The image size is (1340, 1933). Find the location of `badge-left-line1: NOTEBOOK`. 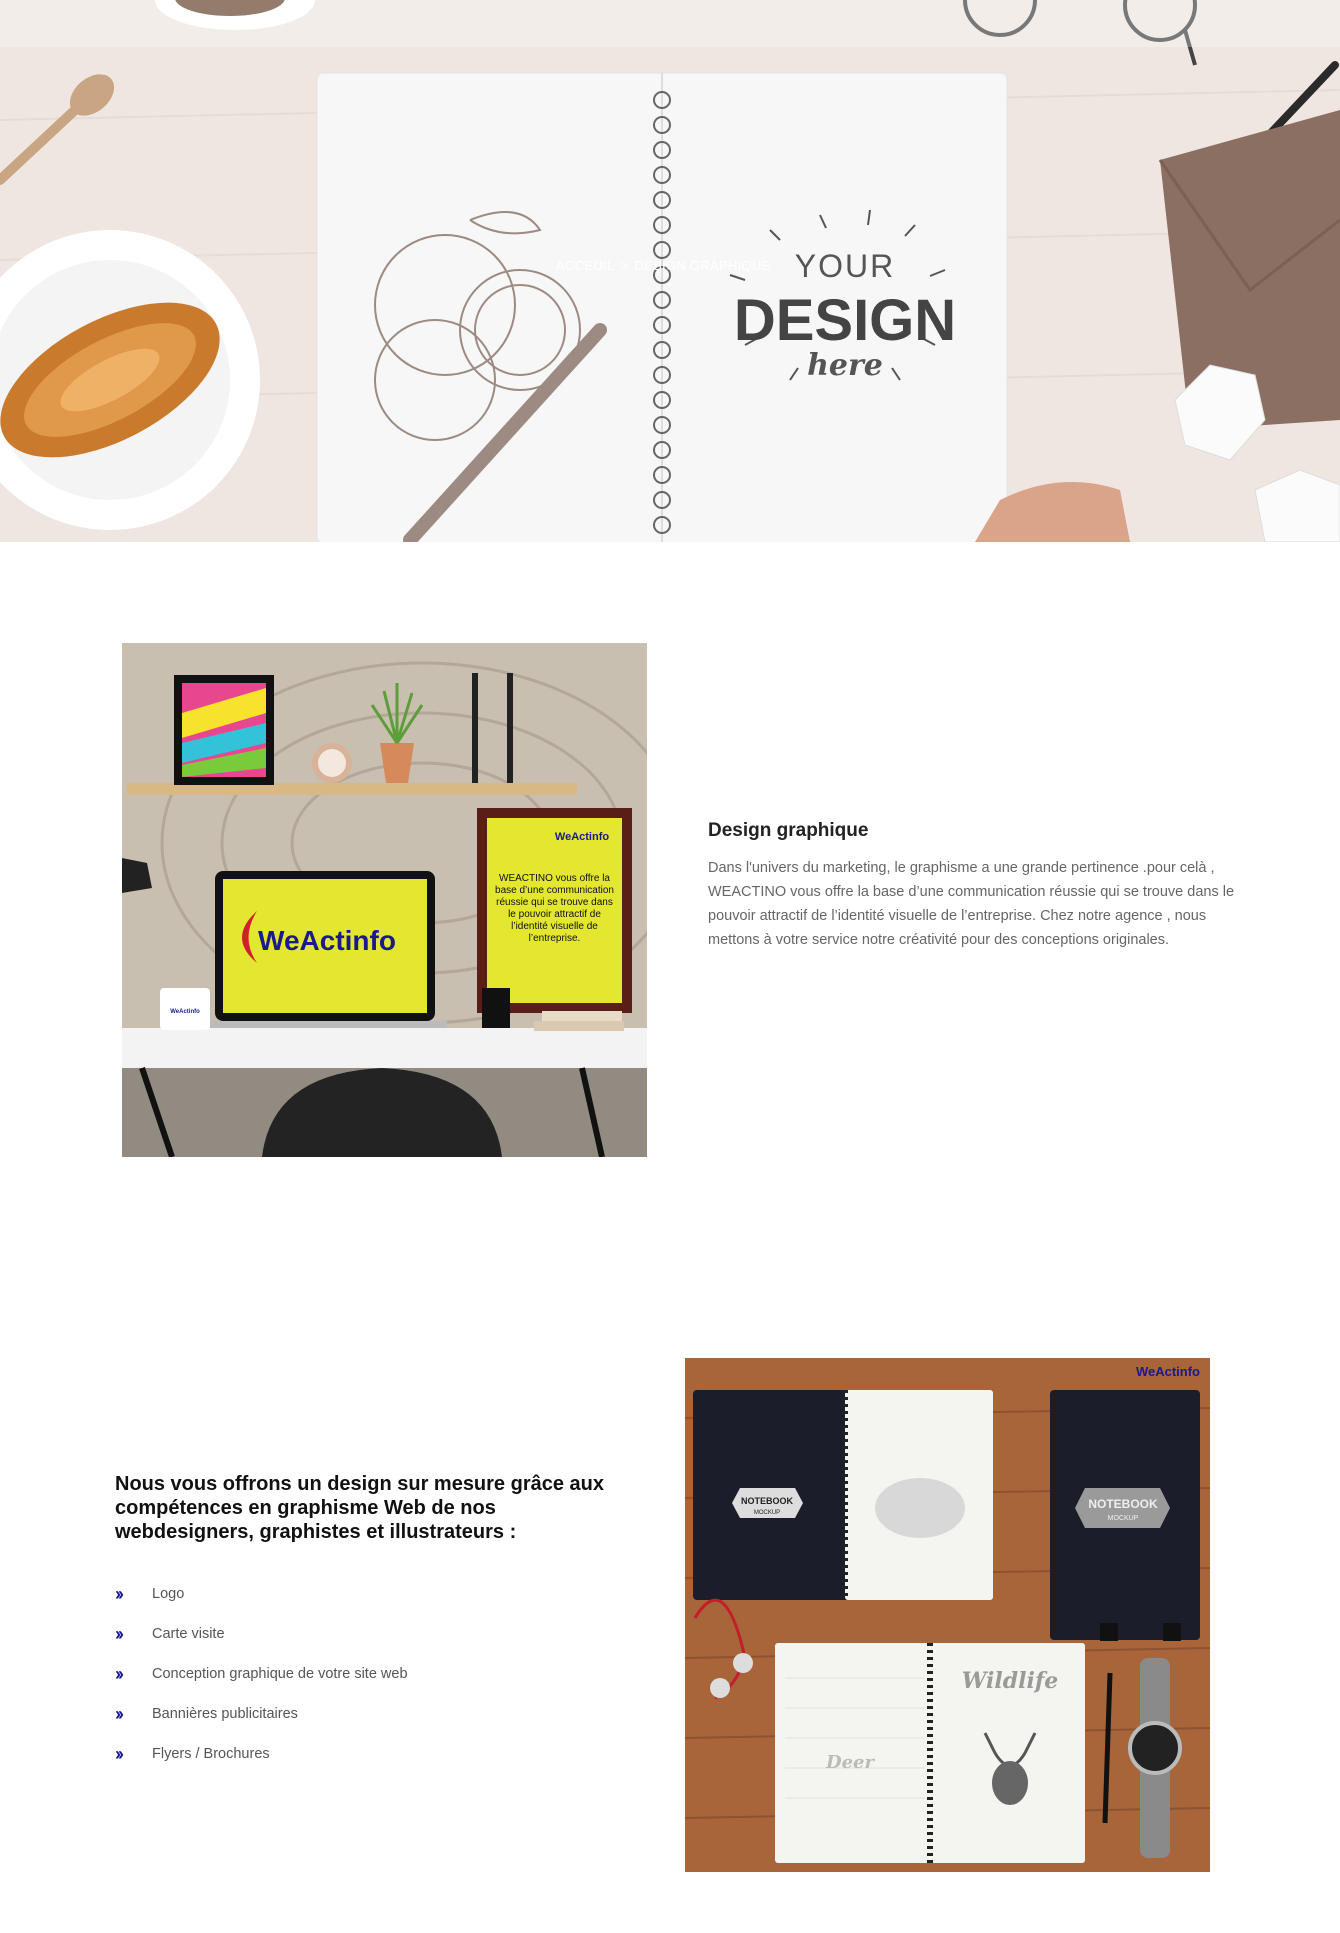

badge-left-line1: NOTEBOOK is located at coordinates (767, 1501).